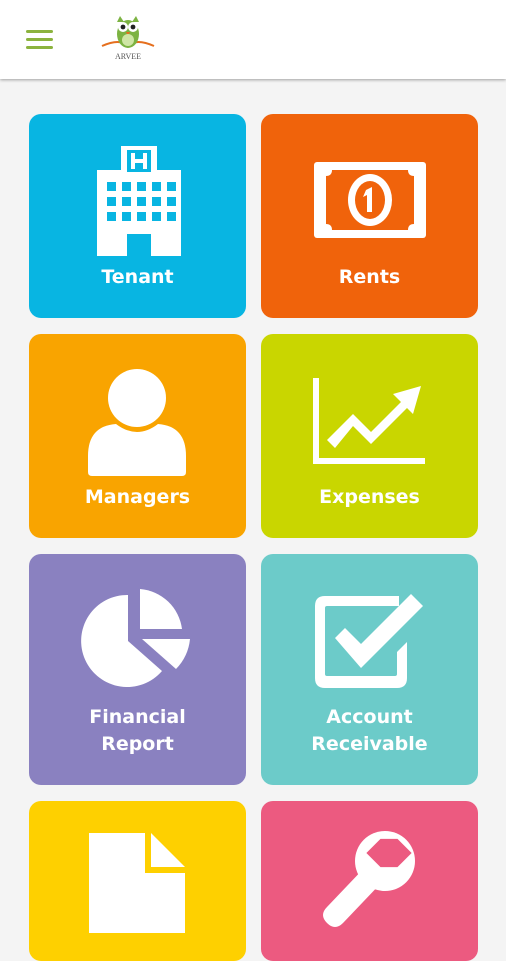 This screenshot has height=961, width=506. What do you see at coordinates (137, 277) in the screenshot?
I see `tenant-label: Tenant` at bounding box center [137, 277].